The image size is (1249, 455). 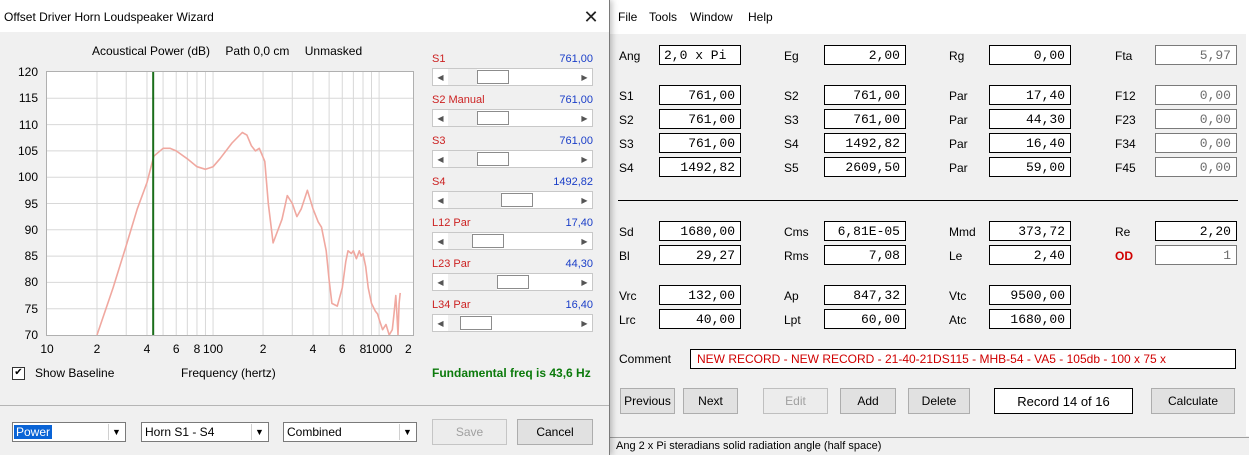 What do you see at coordinates (868, 401) in the screenshot?
I see `add-button: Add` at bounding box center [868, 401].